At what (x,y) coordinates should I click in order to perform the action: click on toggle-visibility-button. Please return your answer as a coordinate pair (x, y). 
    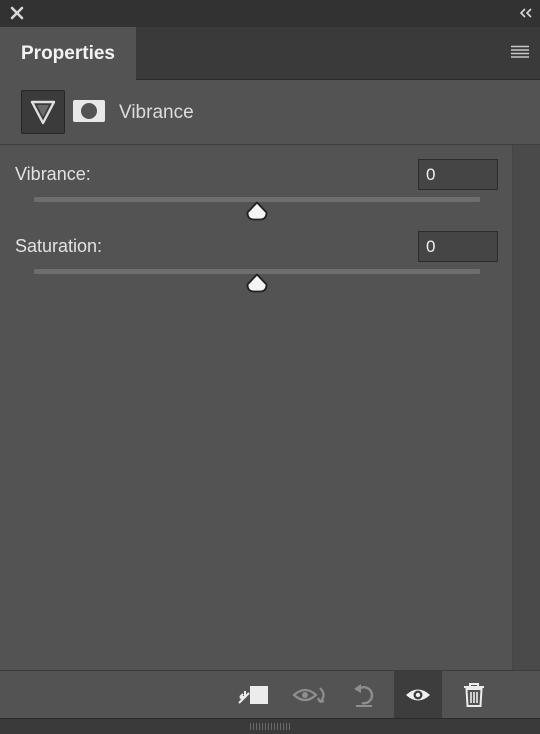
    Looking at the image, I should click on (418, 695).